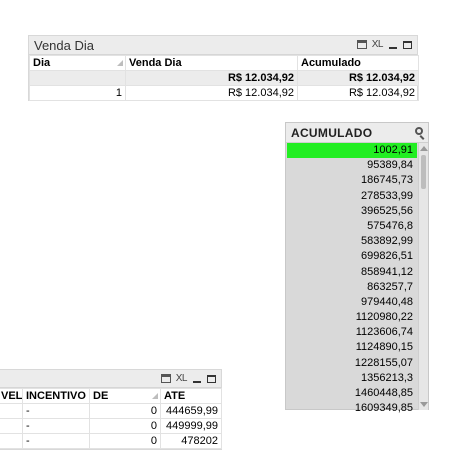 The width and height of the screenshot is (455, 450). Describe the element at coordinates (223, 45) in the screenshot. I see `venda-dia-caption: Venda Dia XL` at that location.